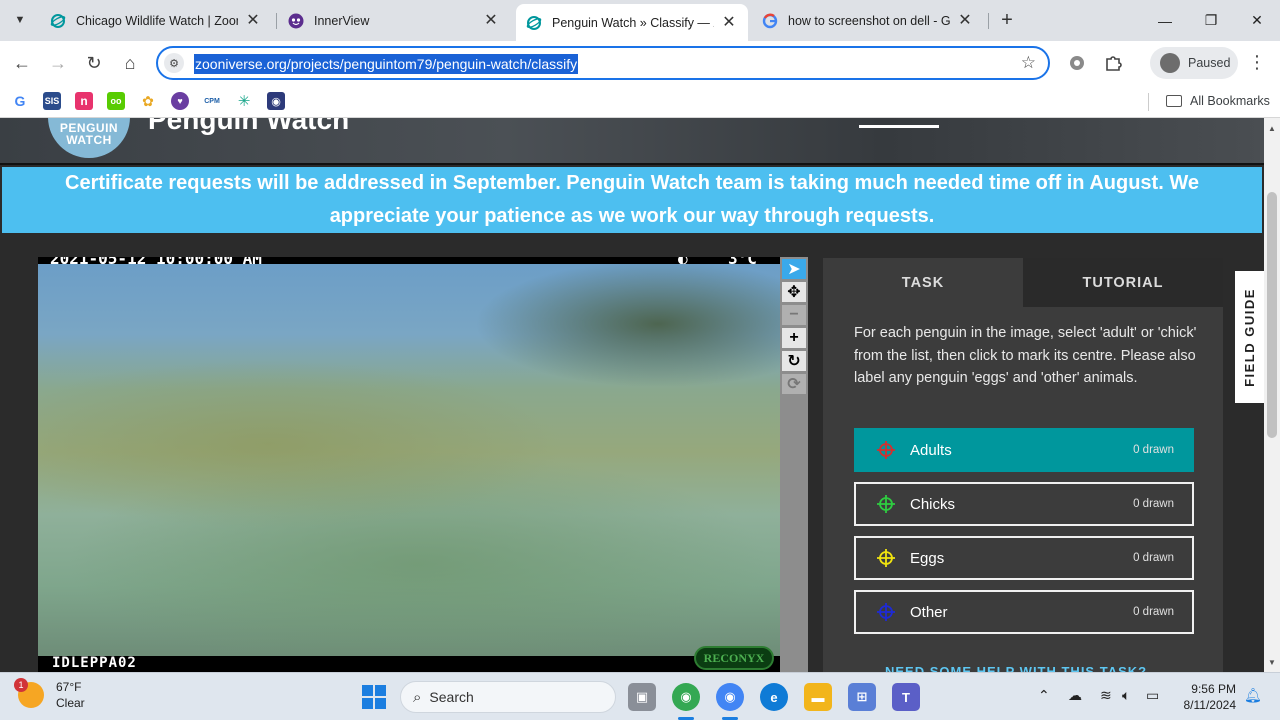 The width and height of the screenshot is (1280, 720). I want to click on profile-button: Paused, so click(1194, 63).